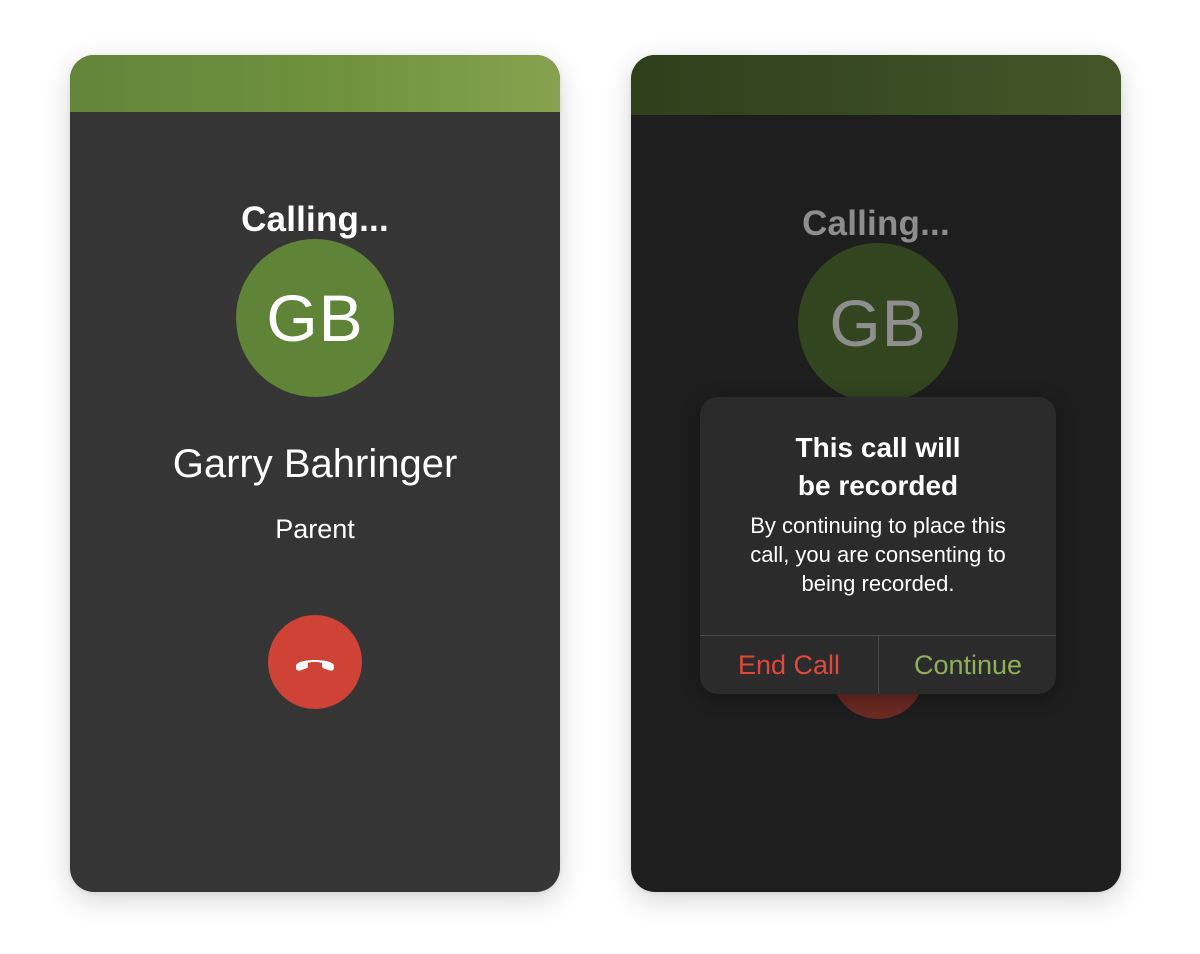 This screenshot has height=954, width=1200. I want to click on dialog-title-line: be recorded, so click(878, 485).